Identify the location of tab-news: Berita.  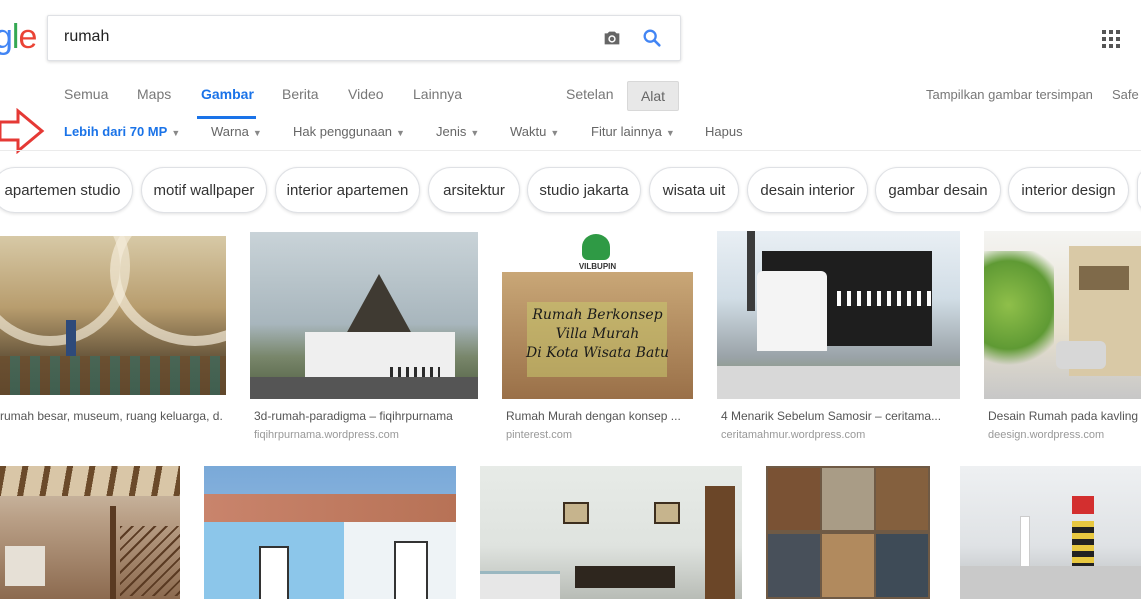
(300, 94).